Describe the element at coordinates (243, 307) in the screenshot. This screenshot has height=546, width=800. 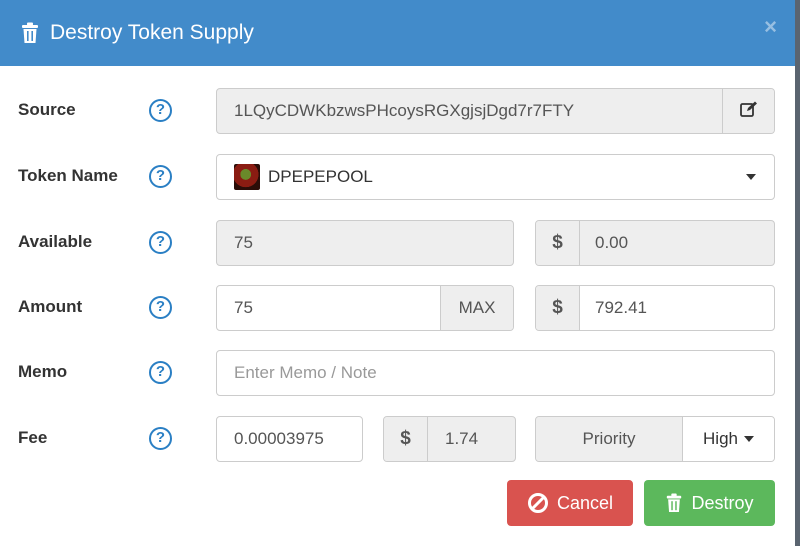
I see `amount-value: 75` at that location.